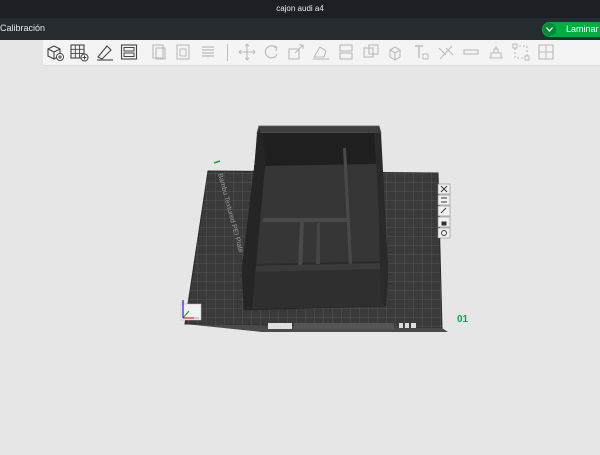  Describe the element at coordinates (247, 52) in the screenshot. I see `move-icon` at that location.